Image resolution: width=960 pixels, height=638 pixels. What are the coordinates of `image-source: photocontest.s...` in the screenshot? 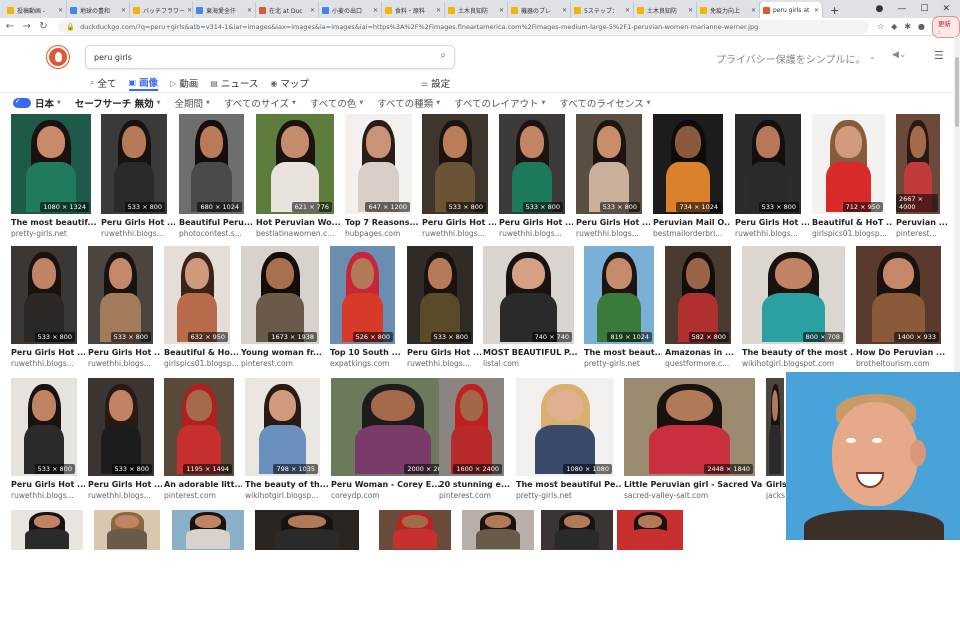 It's located at (215, 233).